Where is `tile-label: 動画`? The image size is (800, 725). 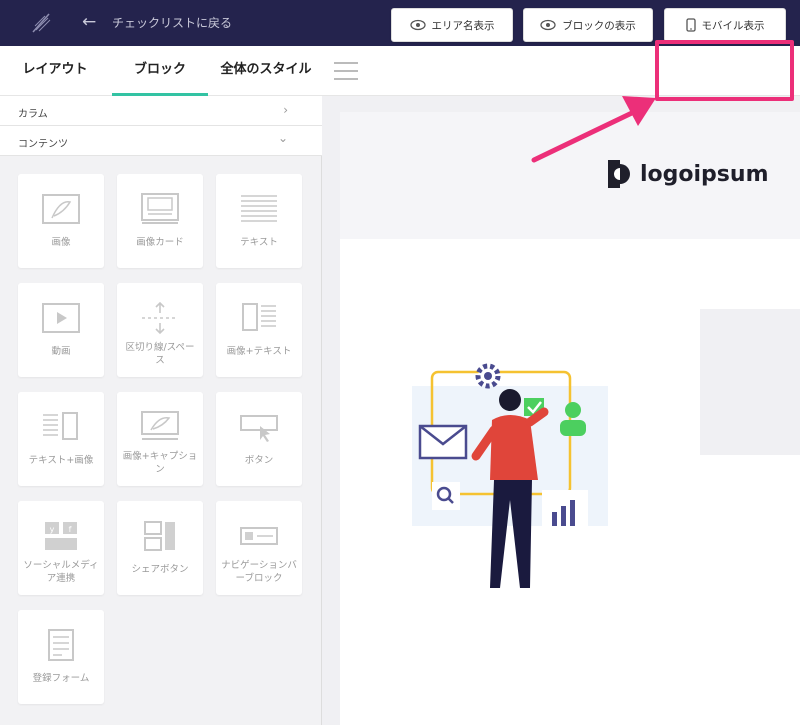 tile-label: 動画 is located at coordinates (61, 351).